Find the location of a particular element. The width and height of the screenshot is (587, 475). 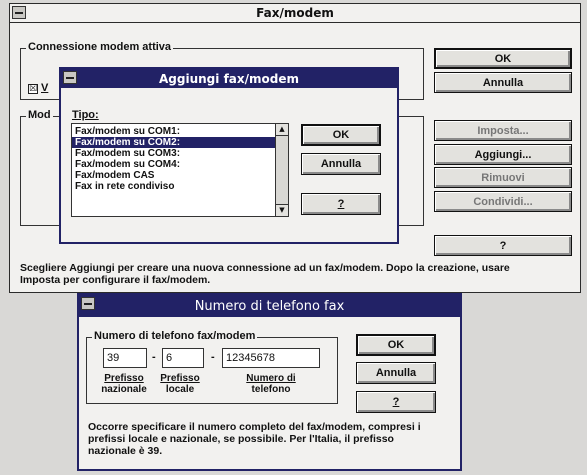

phone-titlebar: Numero di telefono fax is located at coordinates (269, 306).